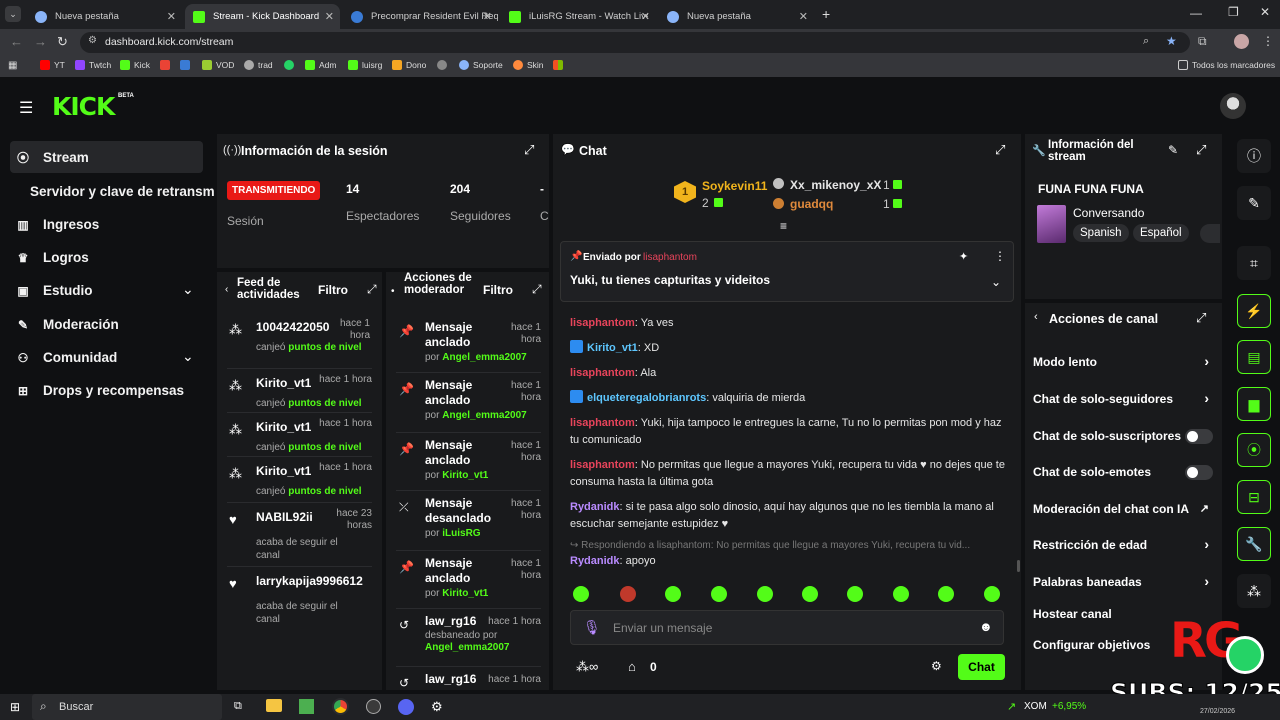 This screenshot has width=1280, height=720. Describe the element at coordinates (26, 108) in the screenshot. I see `menu-icon: ☰` at that location.